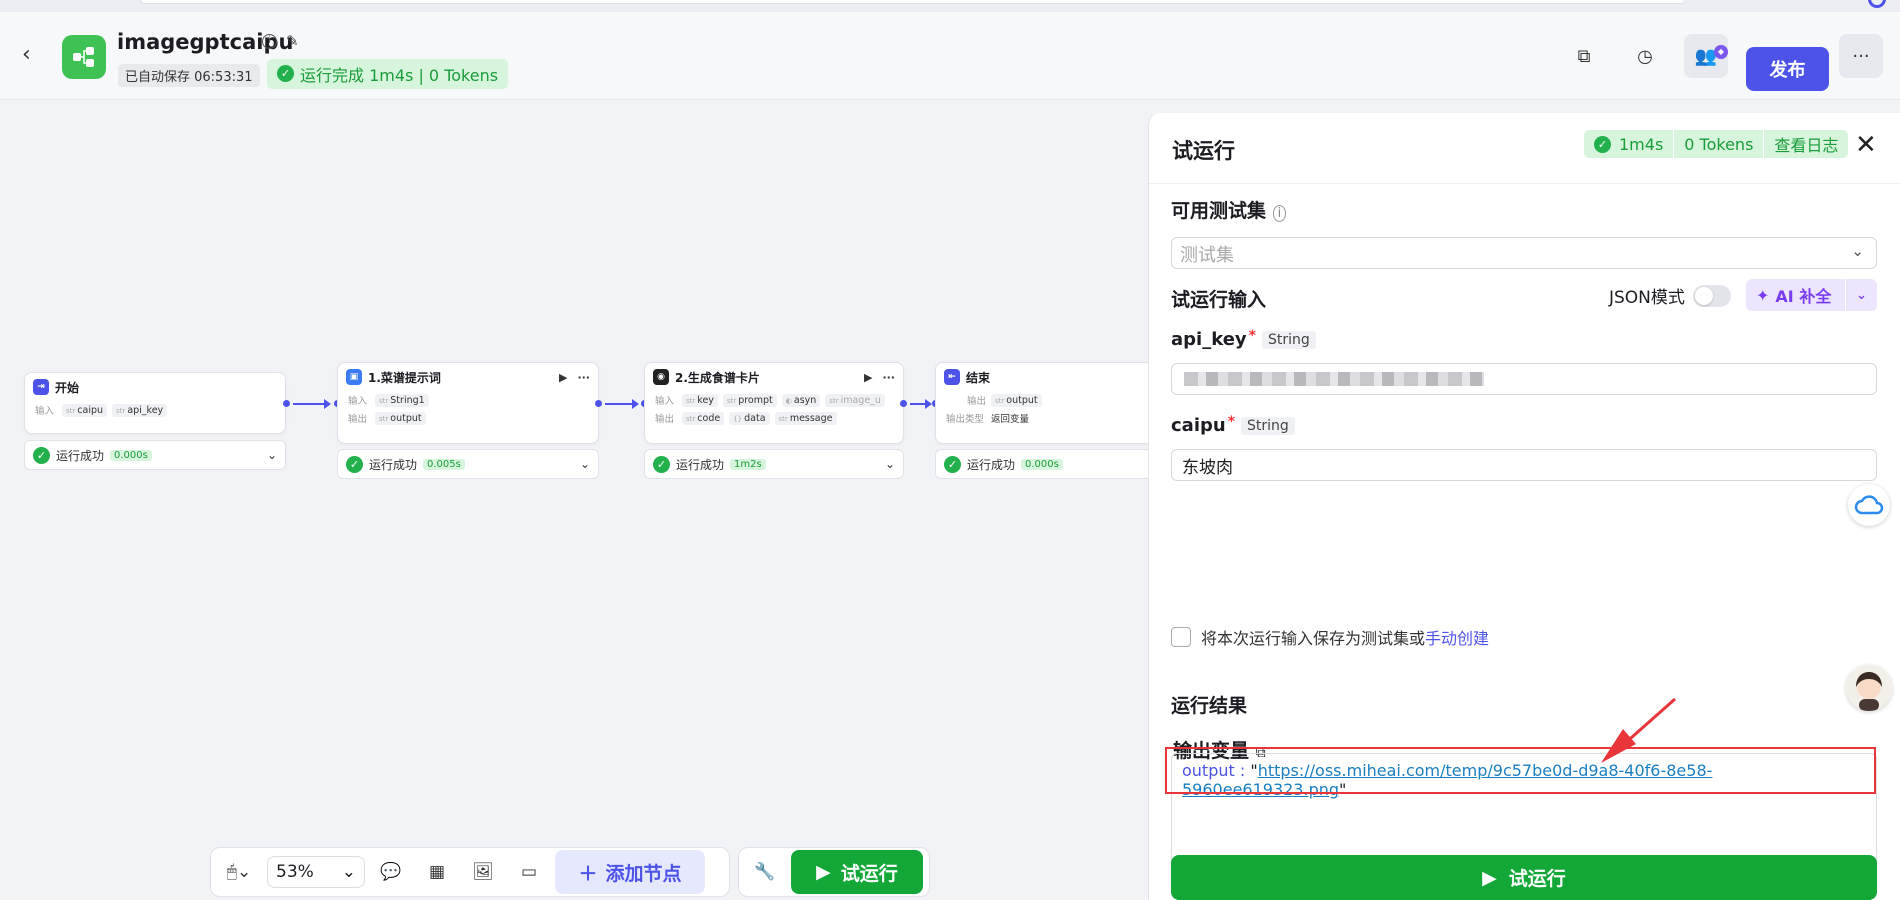  What do you see at coordinates (1203, 151) in the screenshot?
I see `panel-title: 试运行` at bounding box center [1203, 151].